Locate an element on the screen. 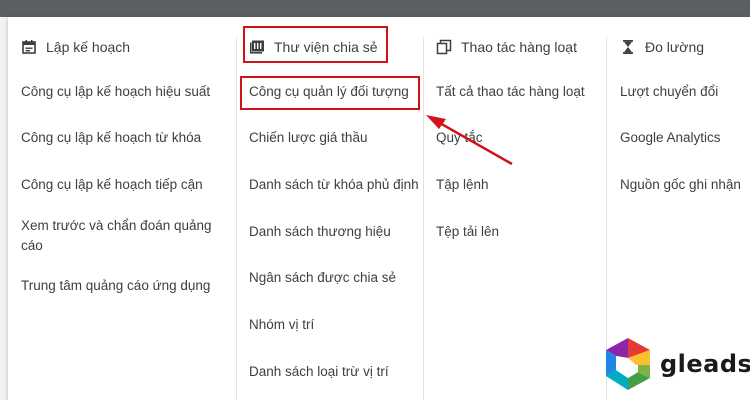  gleads-logo: gleads is located at coordinates (674, 365).